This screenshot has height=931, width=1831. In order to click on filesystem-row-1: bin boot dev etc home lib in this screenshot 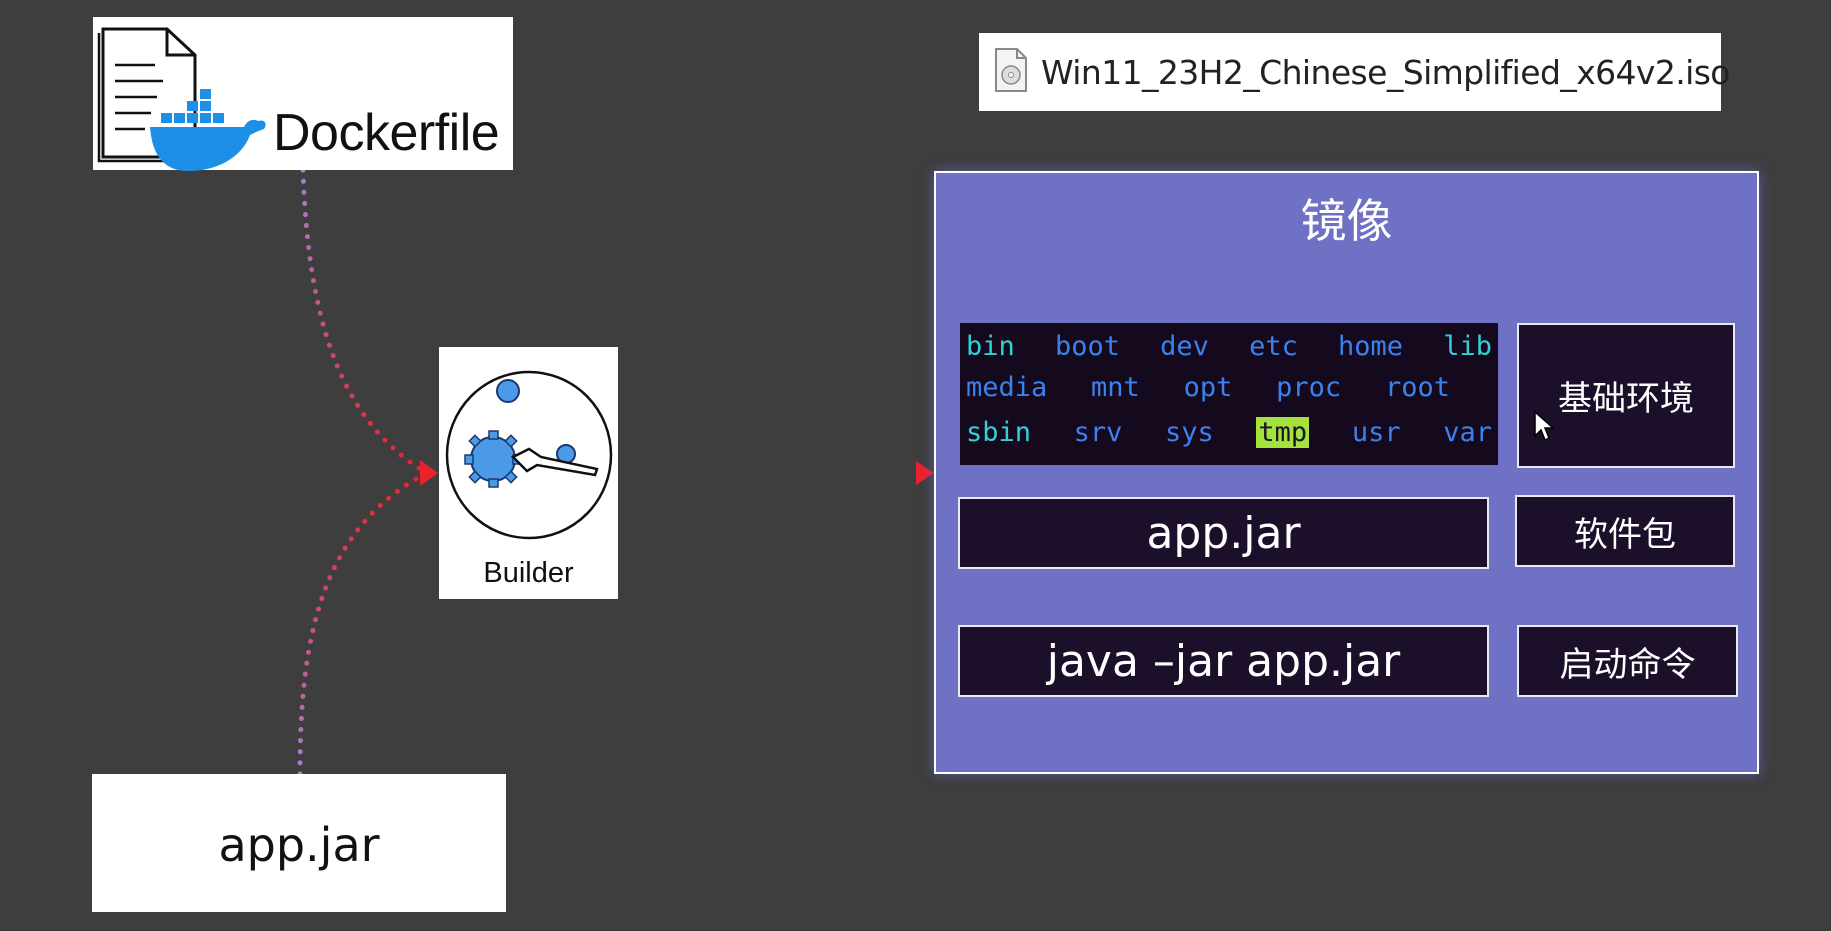, I will do `click(1229, 346)`.